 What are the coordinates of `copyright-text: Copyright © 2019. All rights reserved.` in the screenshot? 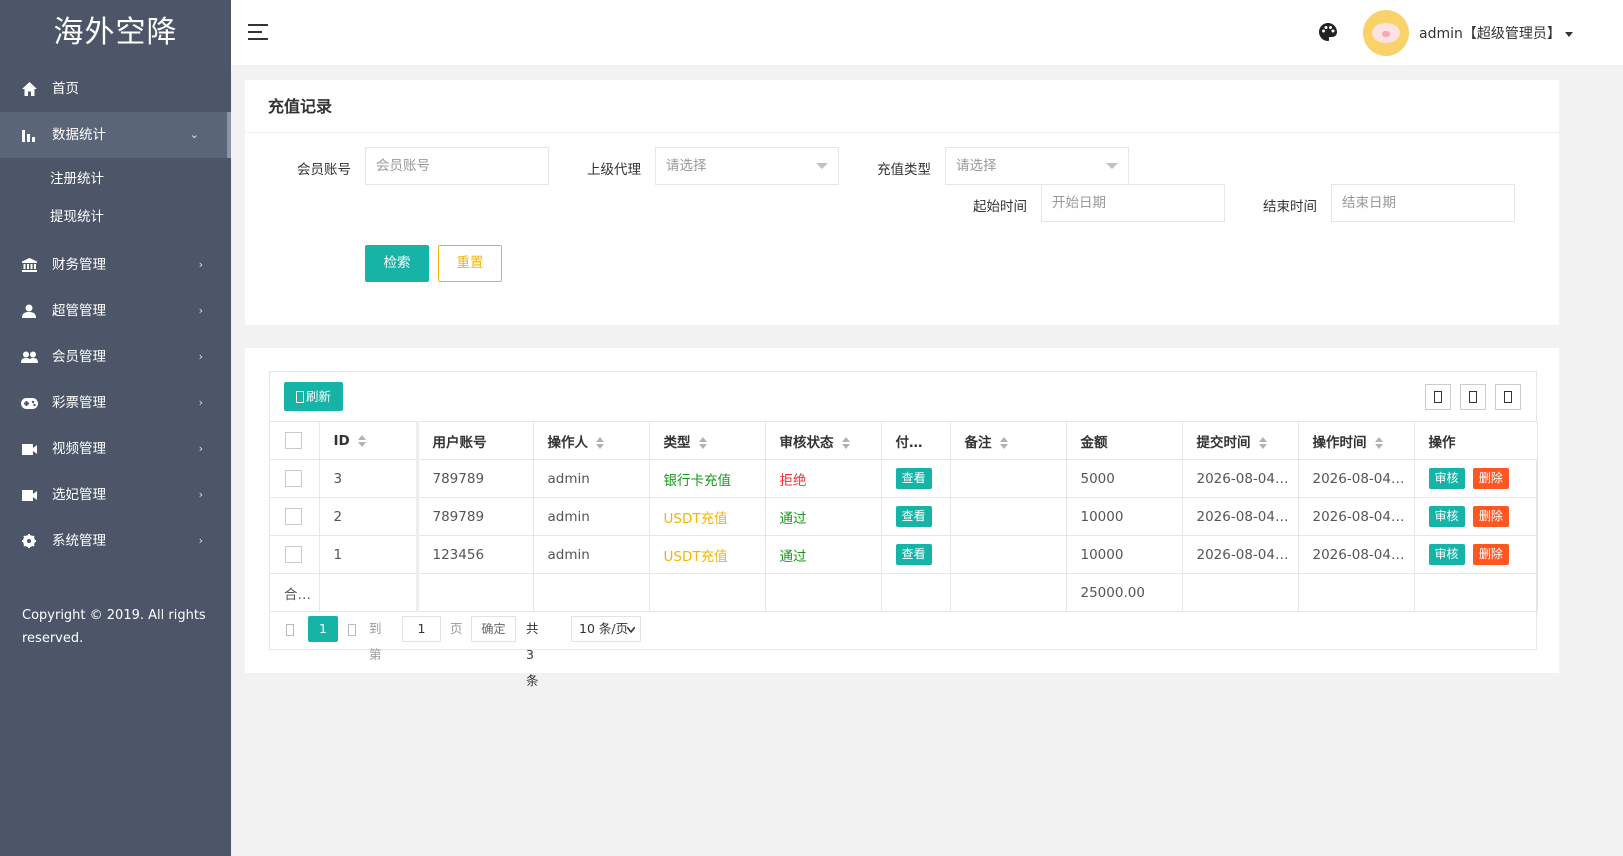 It's located at (114, 627).